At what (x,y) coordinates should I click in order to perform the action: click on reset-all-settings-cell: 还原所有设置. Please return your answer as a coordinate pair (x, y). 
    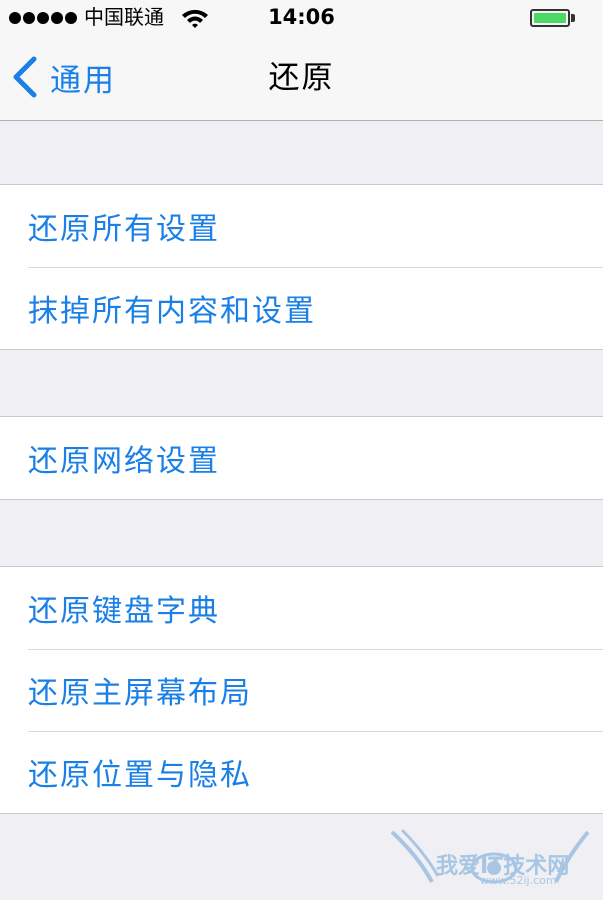
    Looking at the image, I should click on (301, 226).